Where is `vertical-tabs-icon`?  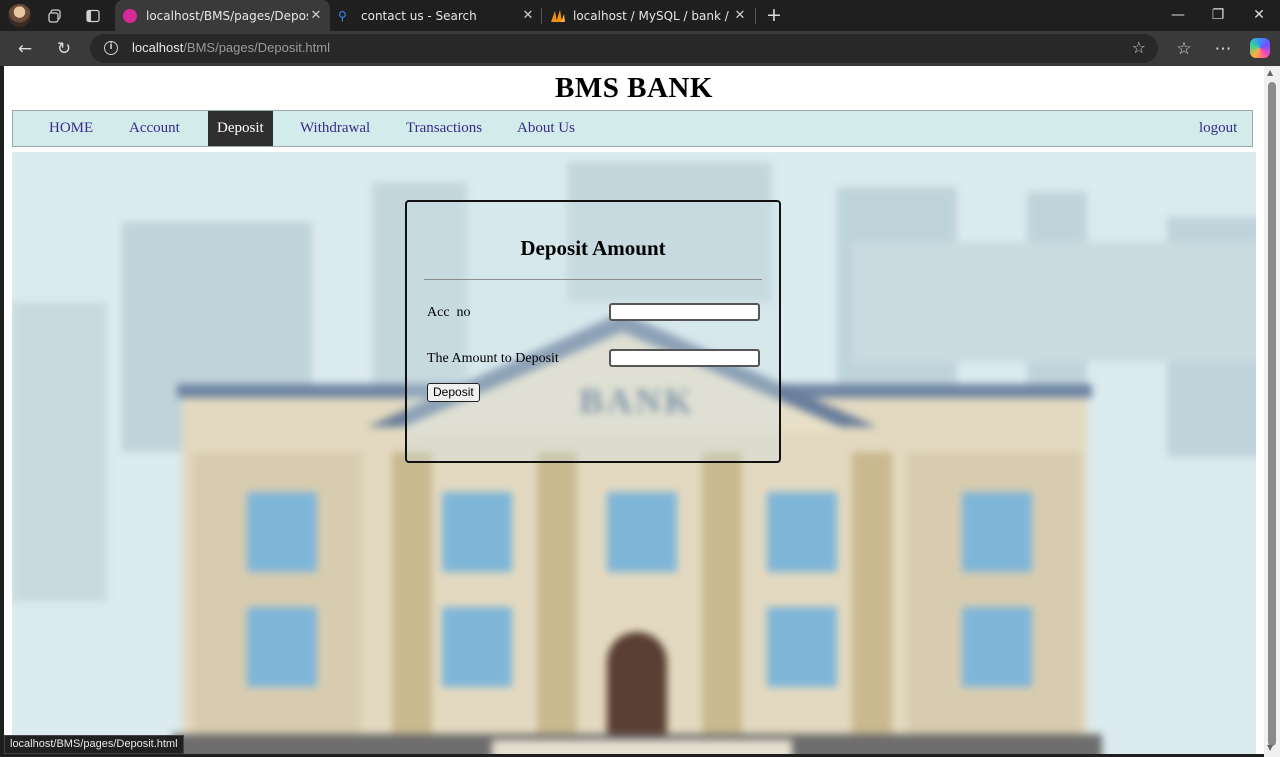
vertical-tabs-icon is located at coordinates (93, 16).